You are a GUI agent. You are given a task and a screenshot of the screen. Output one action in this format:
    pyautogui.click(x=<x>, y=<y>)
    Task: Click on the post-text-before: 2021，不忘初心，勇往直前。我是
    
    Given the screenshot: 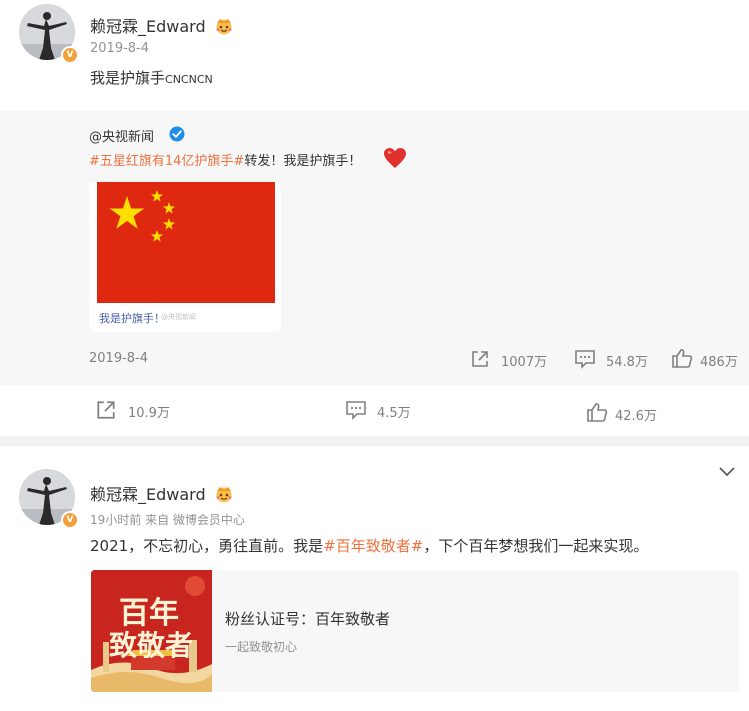 What is the action you would take?
    pyautogui.click(x=207, y=546)
    